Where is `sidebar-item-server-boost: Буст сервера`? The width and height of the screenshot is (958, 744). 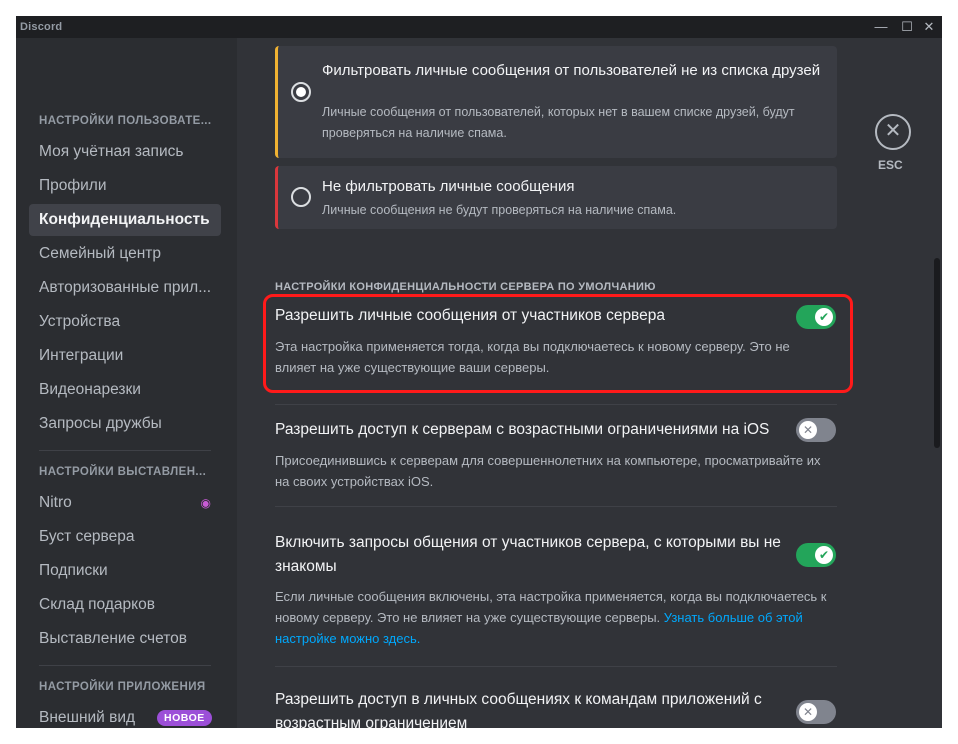 sidebar-item-server-boost: Буст сервера is located at coordinates (125, 537).